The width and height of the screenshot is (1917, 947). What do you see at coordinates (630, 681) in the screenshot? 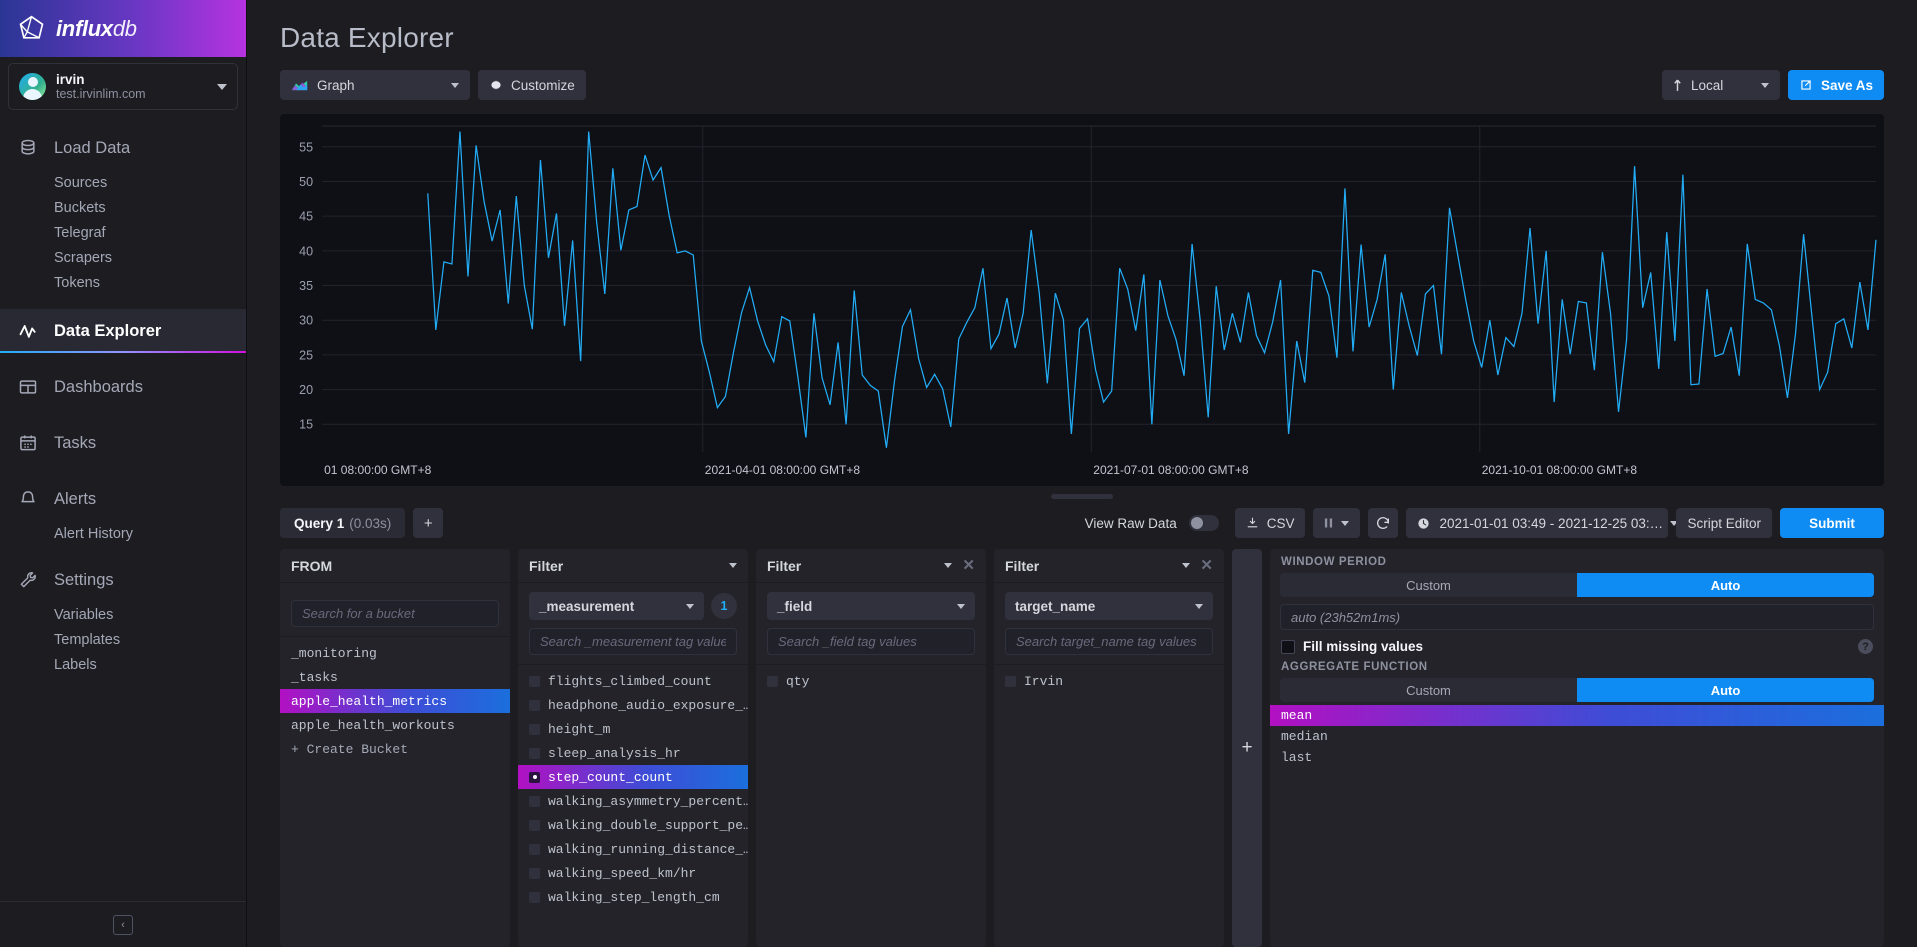
I see `list-item-label: flights_climbed_count` at bounding box center [630, 681].